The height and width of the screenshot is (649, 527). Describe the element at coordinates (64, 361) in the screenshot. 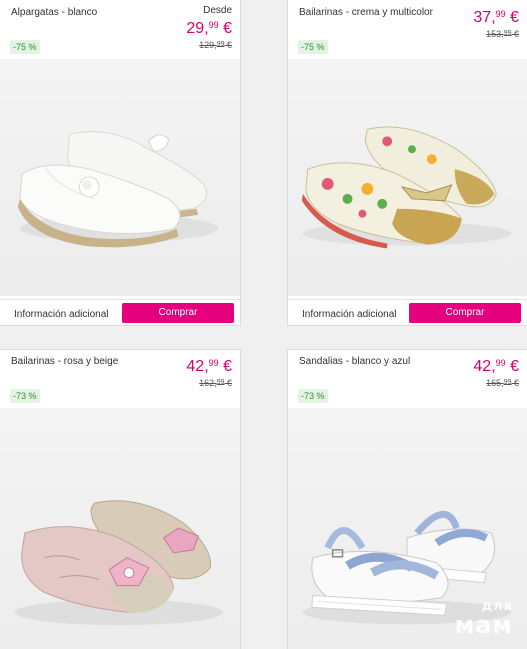

I see `product-title: Bailarinas - rosa y beige` at that location.